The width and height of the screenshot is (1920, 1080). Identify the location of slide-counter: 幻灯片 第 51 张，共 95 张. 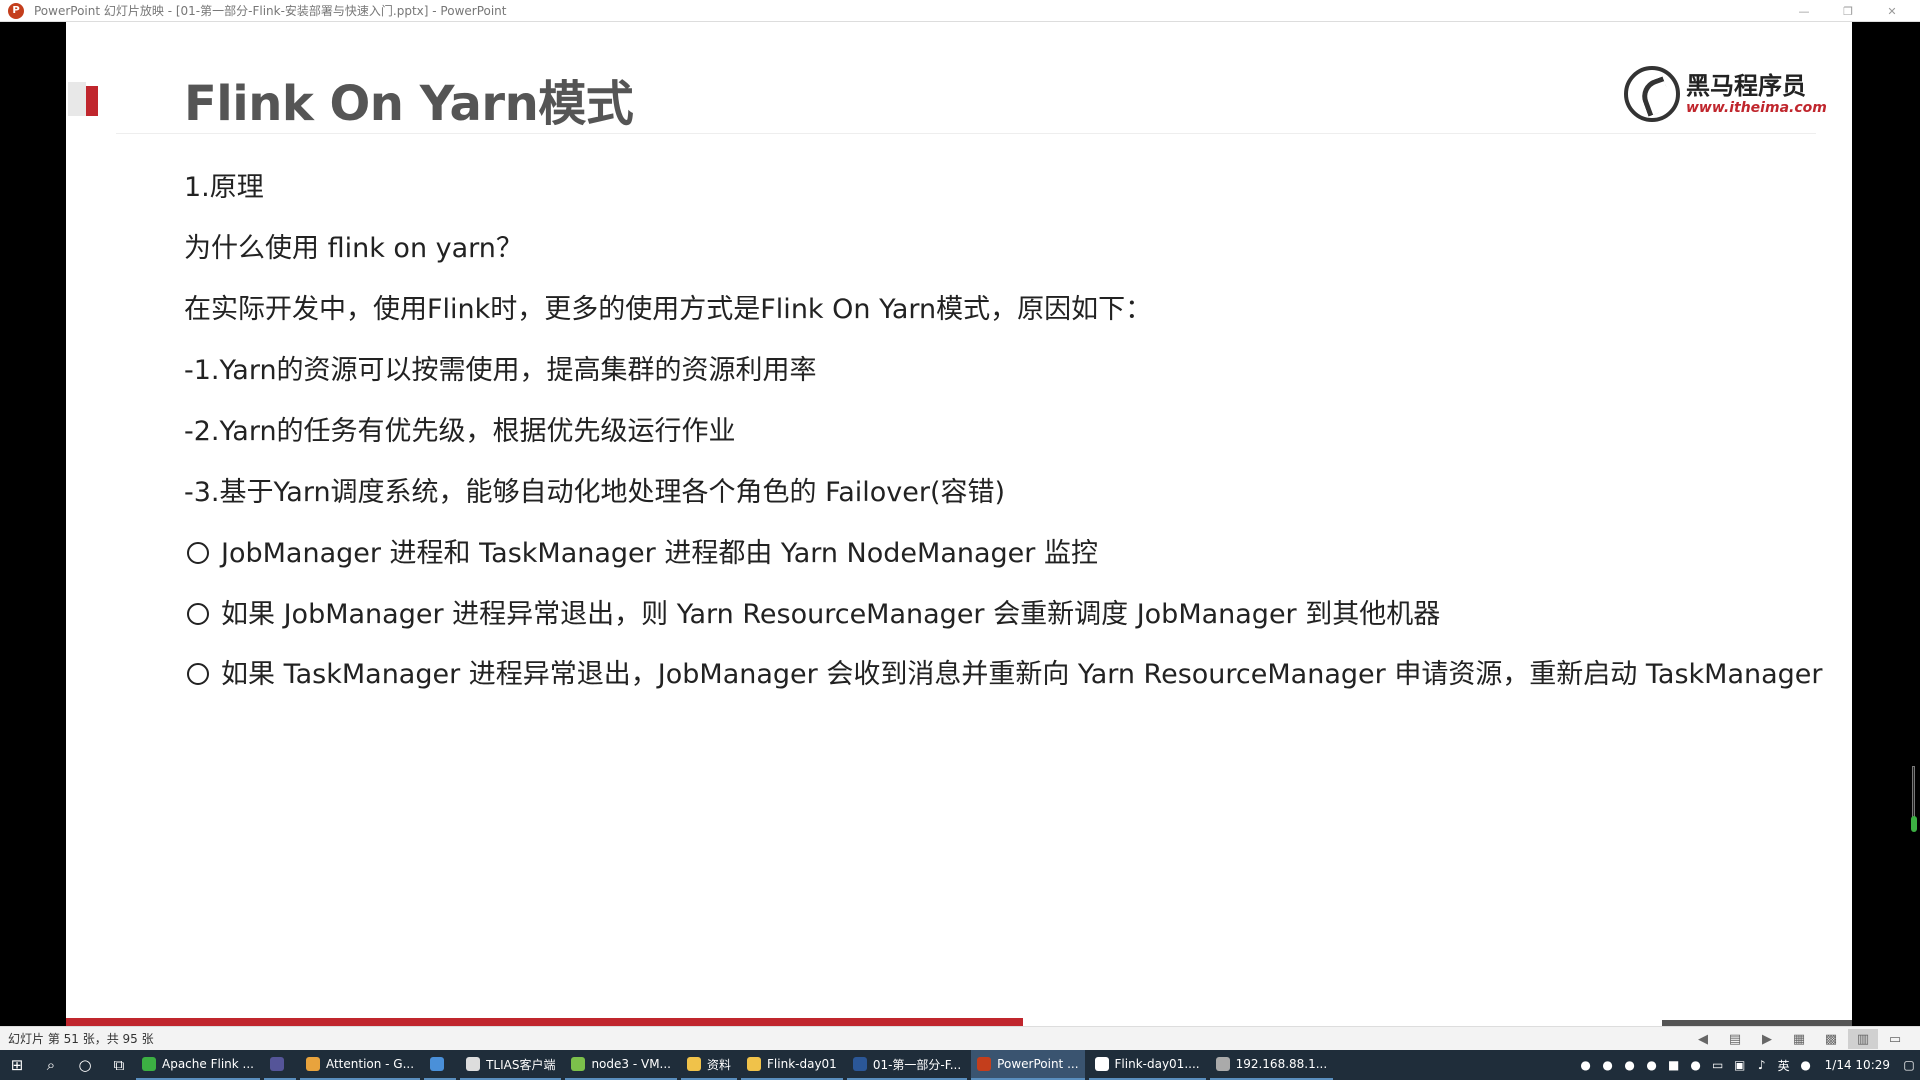
(81, 1039).